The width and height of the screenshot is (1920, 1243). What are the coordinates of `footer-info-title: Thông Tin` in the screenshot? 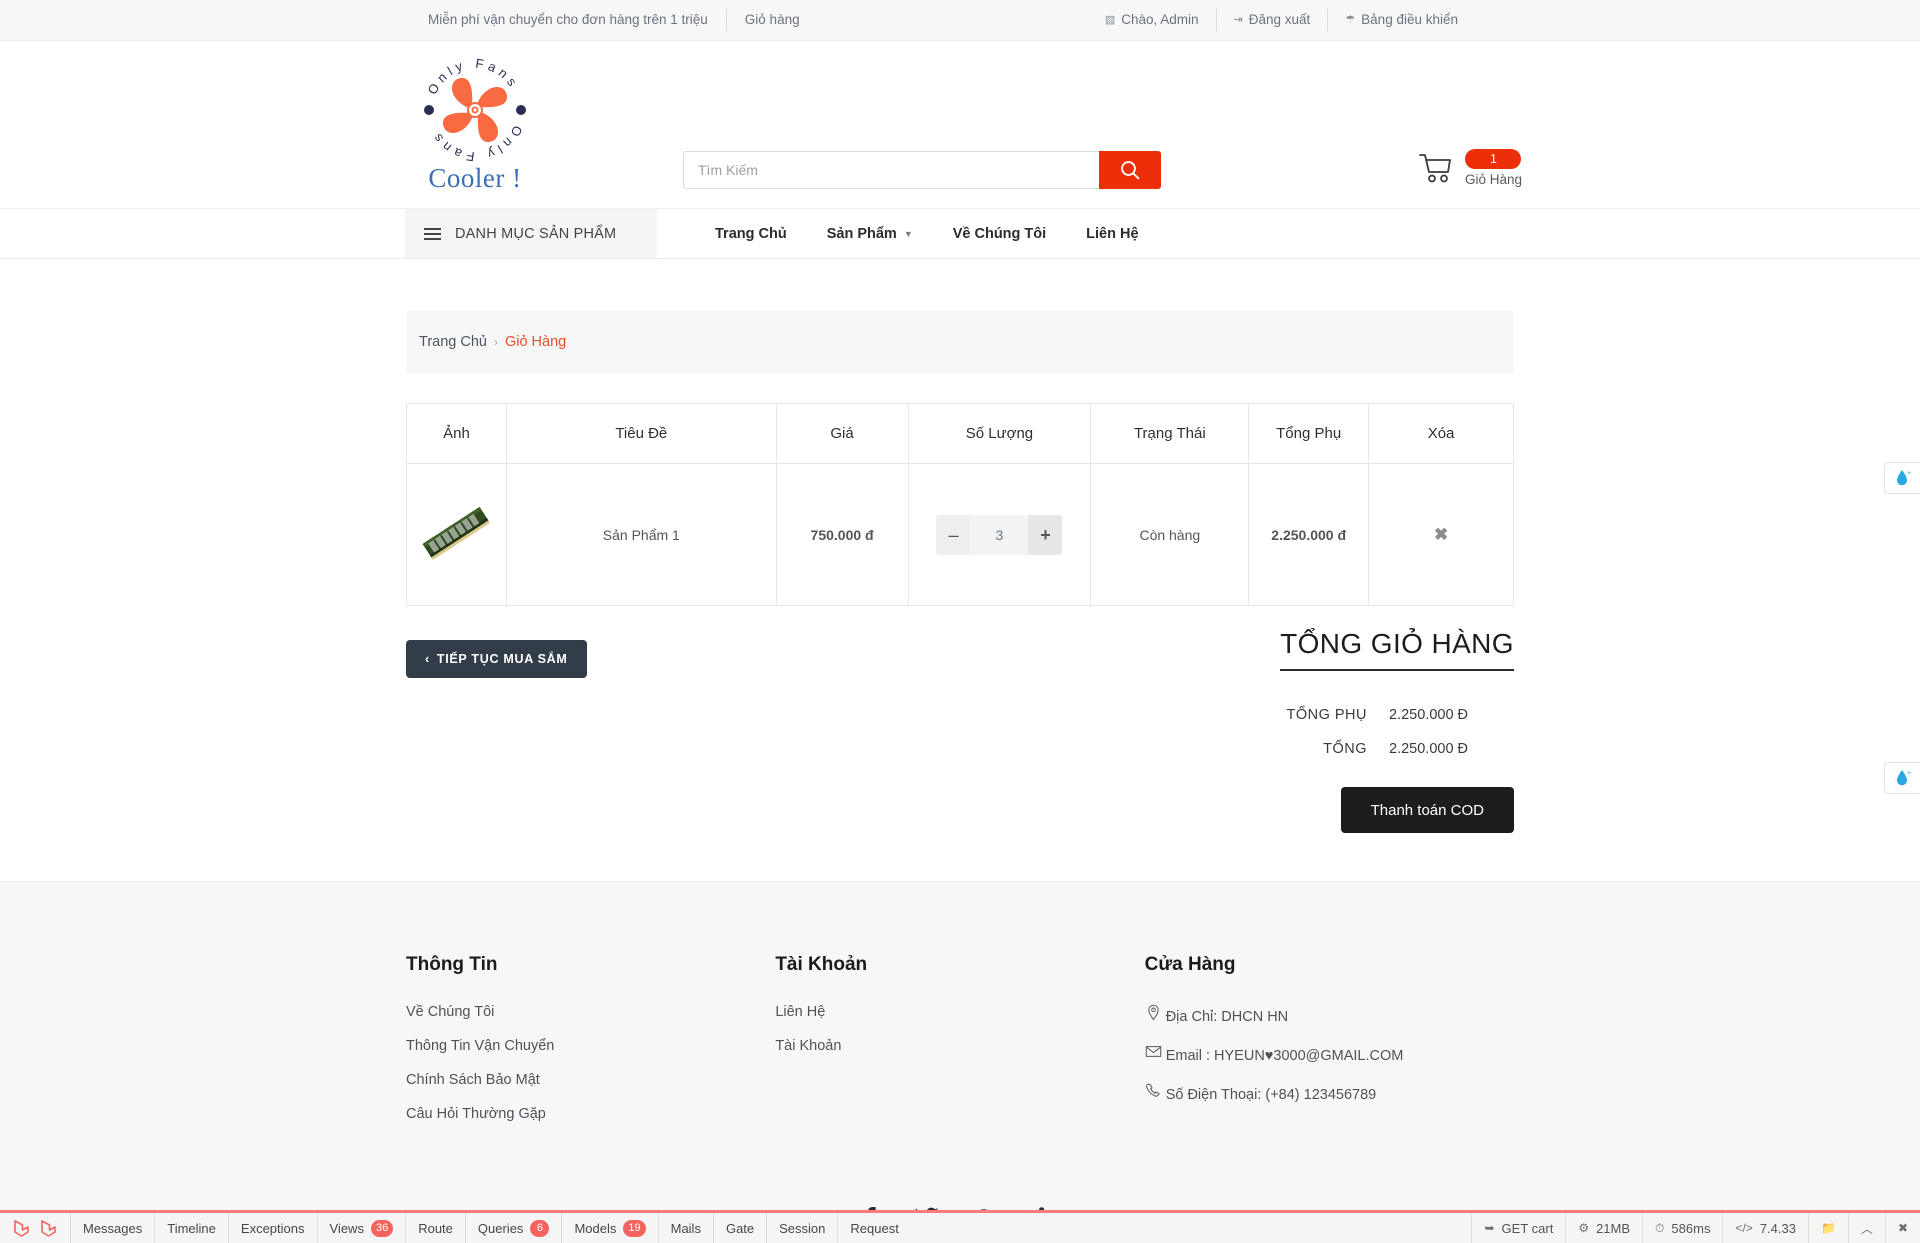 It's located at (452, 964).